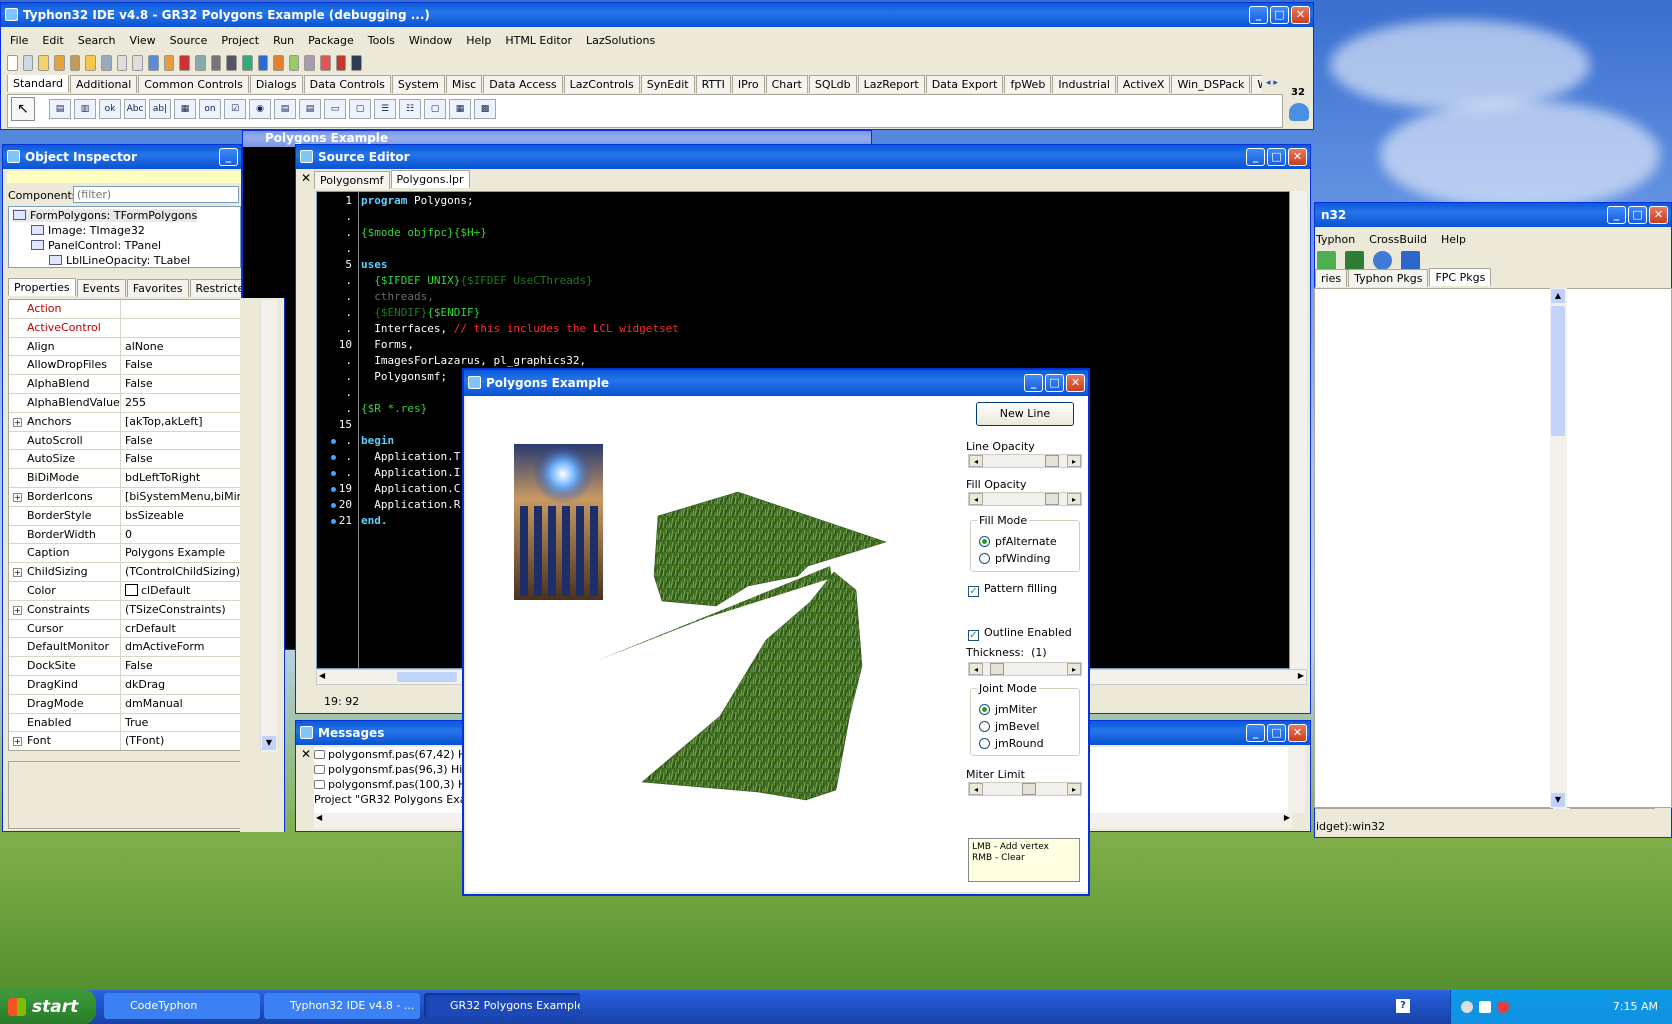 The width and height of the screenshot is (1672, 1024). Describe the element at coordinates (180, 328) in the screenshot. I see `property-value` at that location.